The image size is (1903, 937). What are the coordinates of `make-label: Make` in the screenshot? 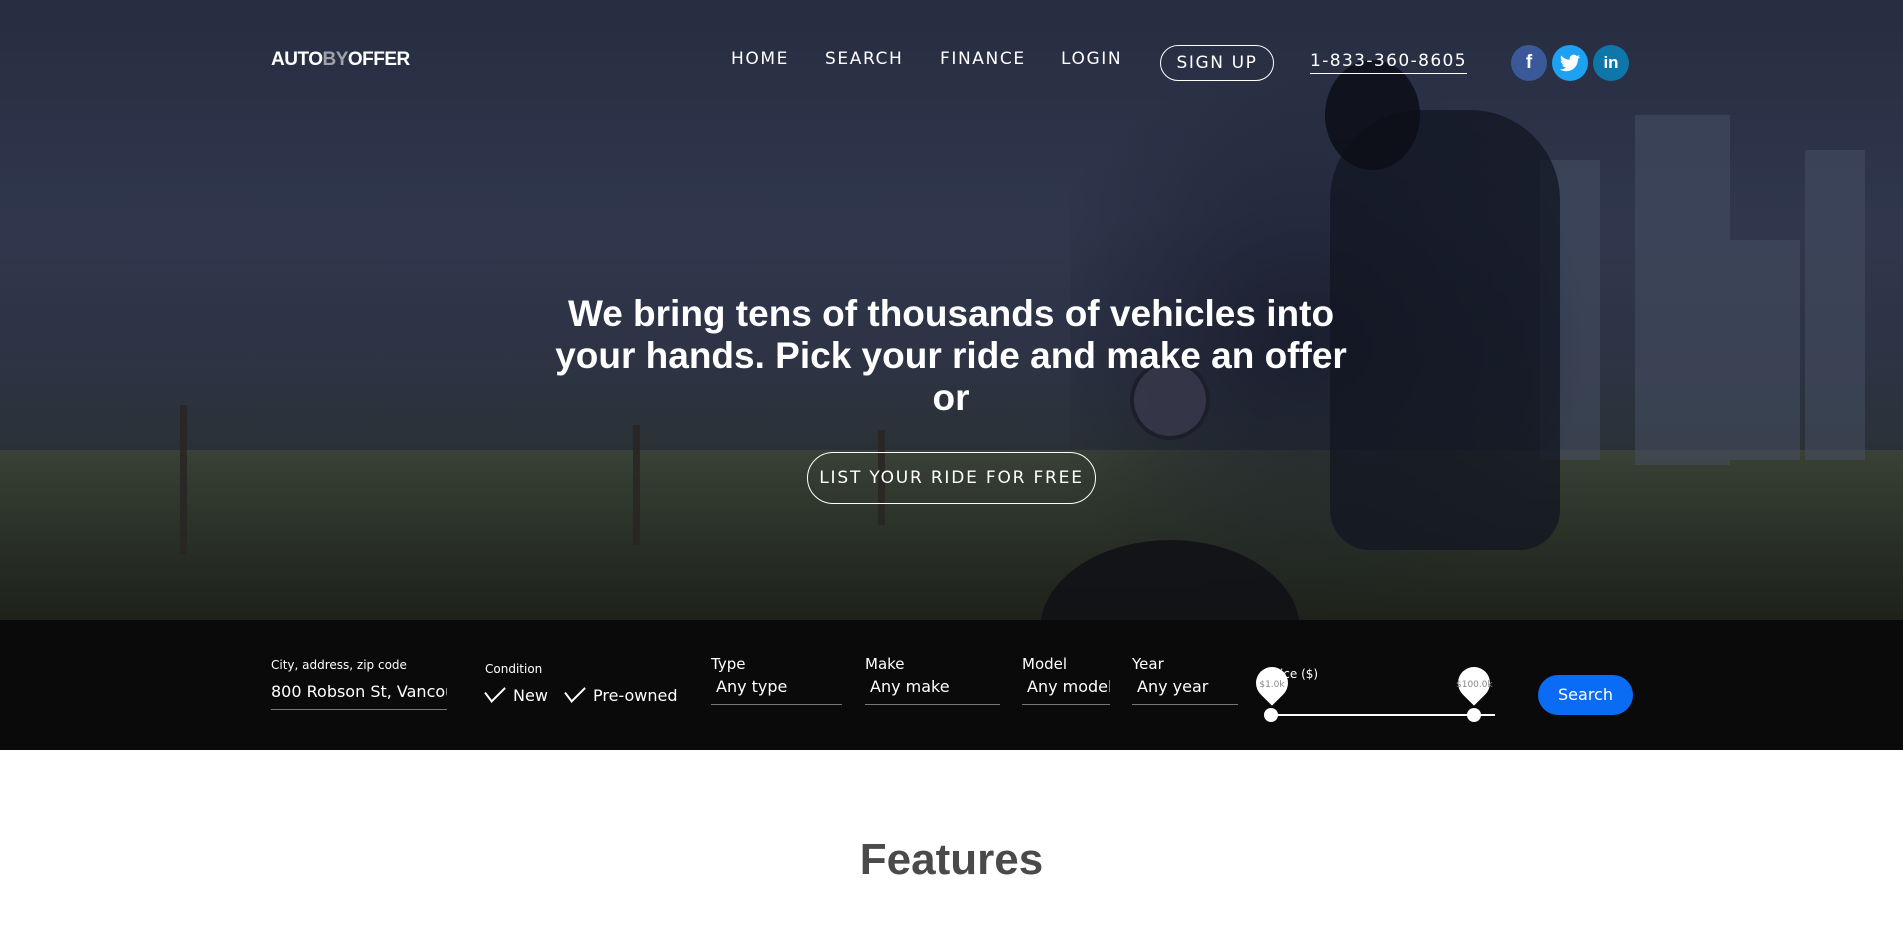 It's located at (885, 664).